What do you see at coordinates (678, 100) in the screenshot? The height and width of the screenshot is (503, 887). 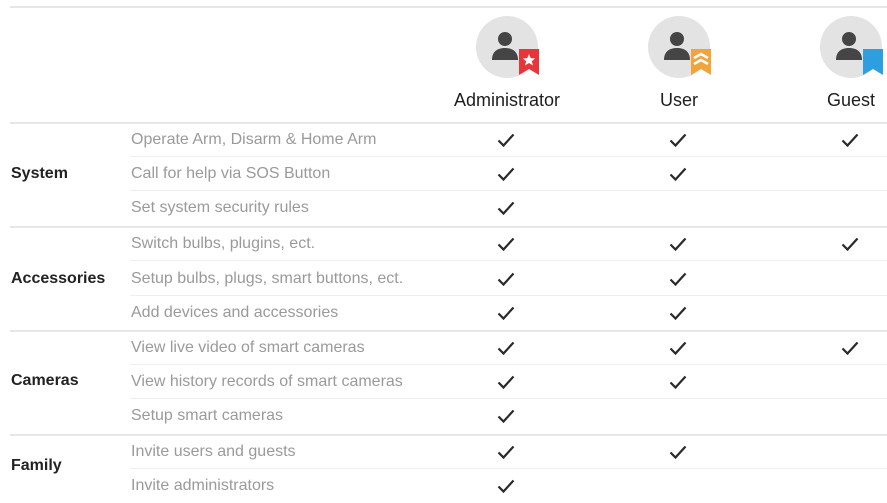 I see `role-name: User` at bounding box center [678, 100].